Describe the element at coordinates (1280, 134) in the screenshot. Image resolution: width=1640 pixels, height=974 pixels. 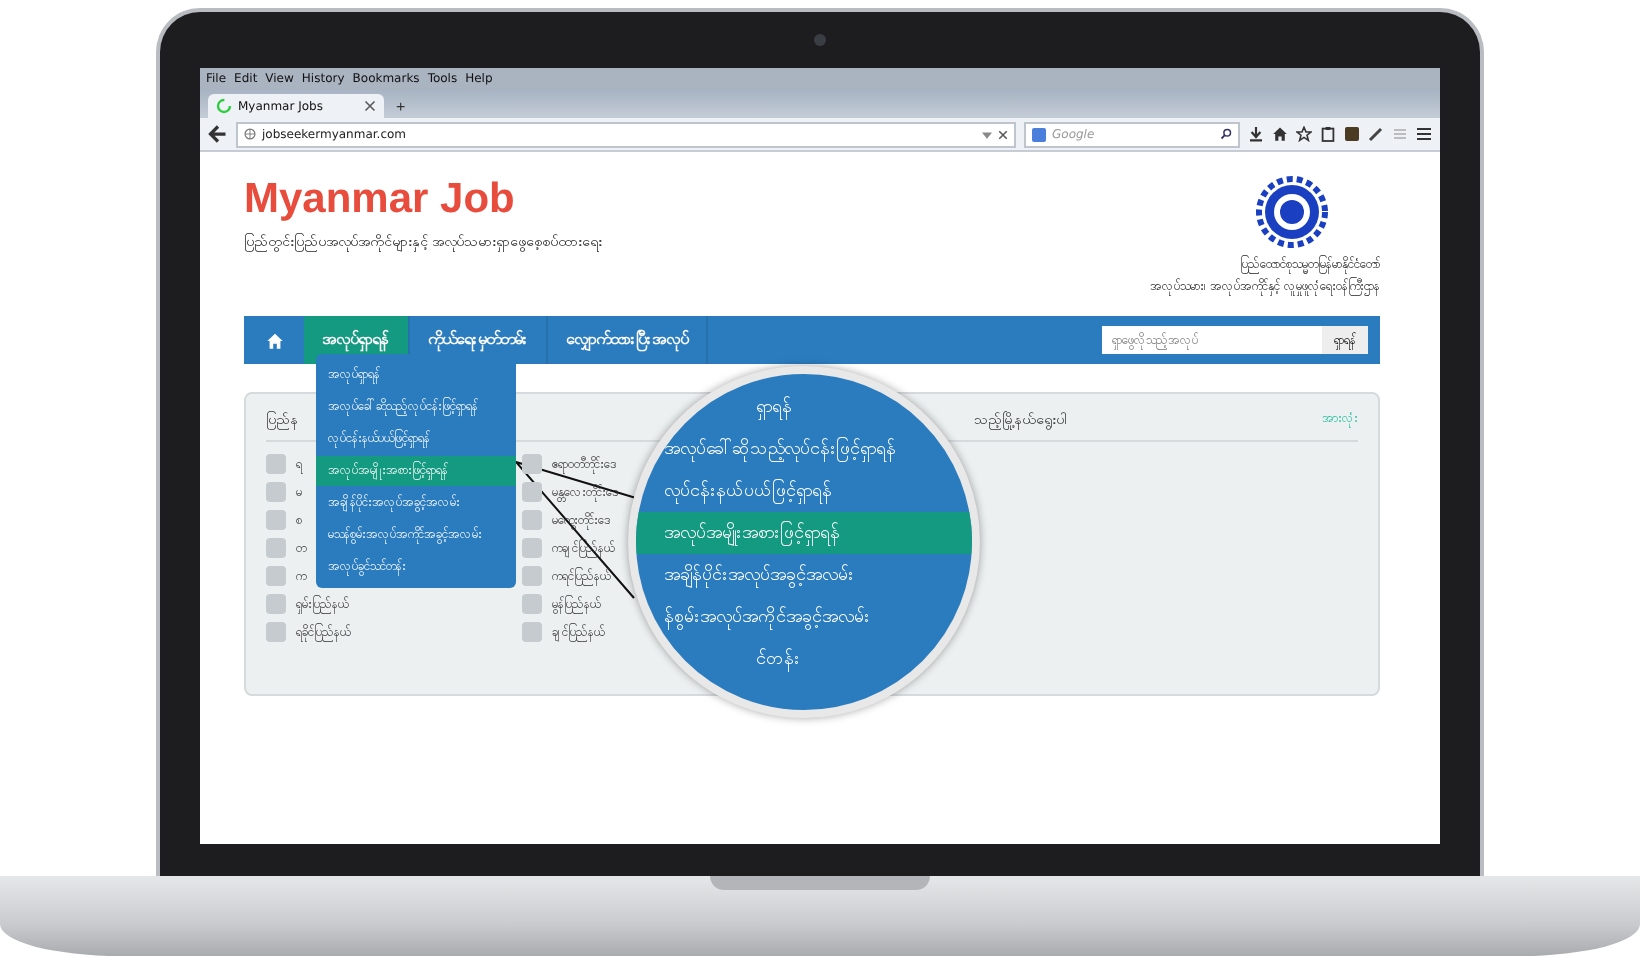
I see `home-icon` at that location.